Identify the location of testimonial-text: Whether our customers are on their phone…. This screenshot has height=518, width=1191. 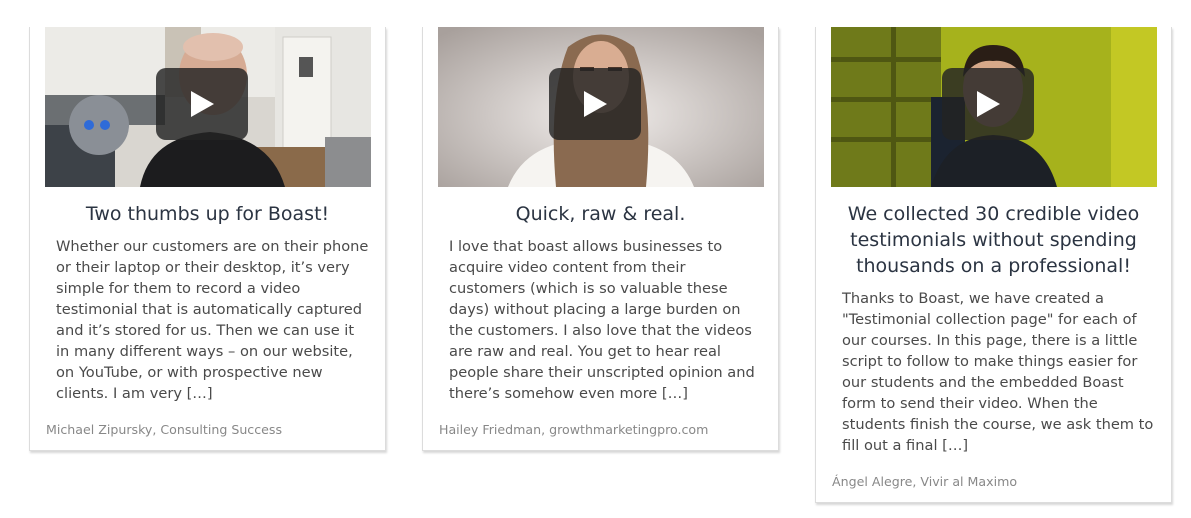
(212, 320).